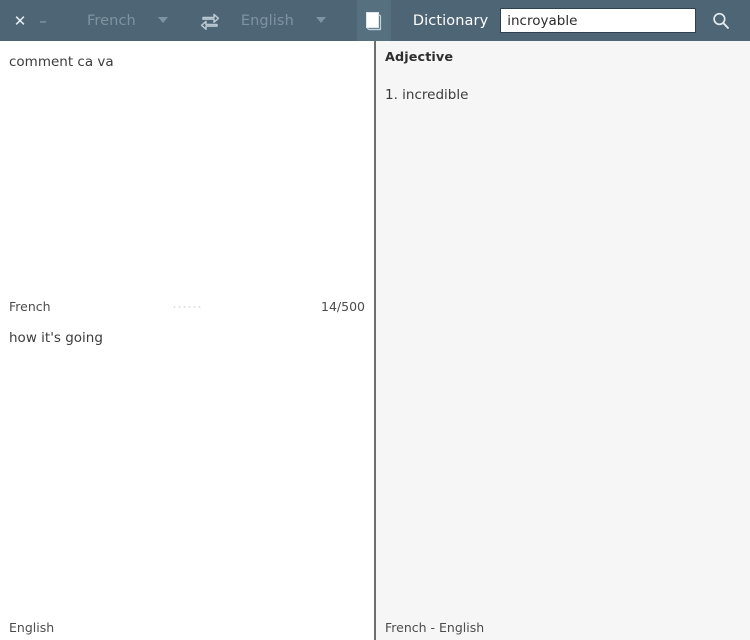  What do you see at coordinates (267, 20) in the screenshot?
I see `target-language-label: English` at bounding box center [267, 20].